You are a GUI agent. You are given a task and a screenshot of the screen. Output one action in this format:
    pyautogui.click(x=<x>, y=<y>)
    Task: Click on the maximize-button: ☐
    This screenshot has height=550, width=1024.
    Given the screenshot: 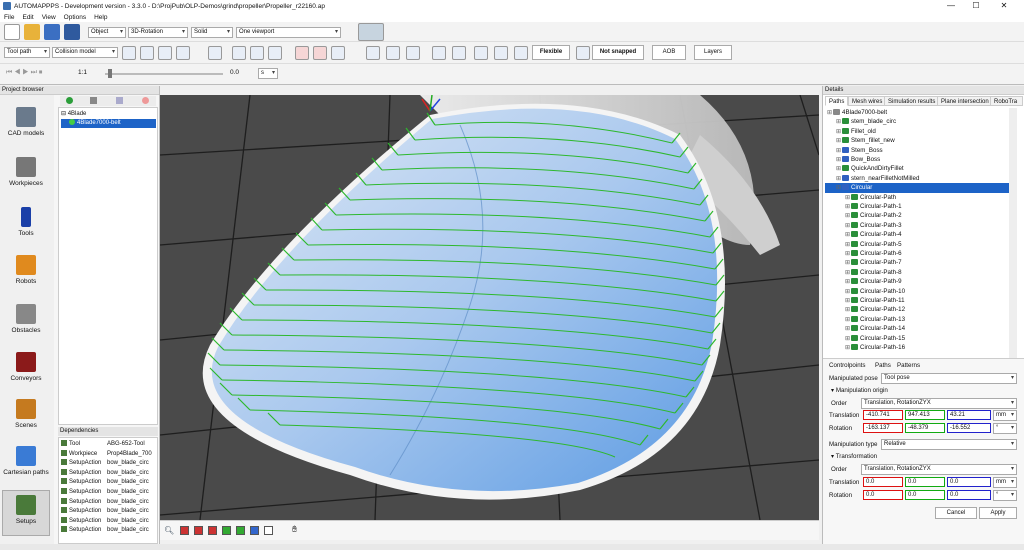 What is the action you would take?
    pyautogui.click(x=976, y=6)
    